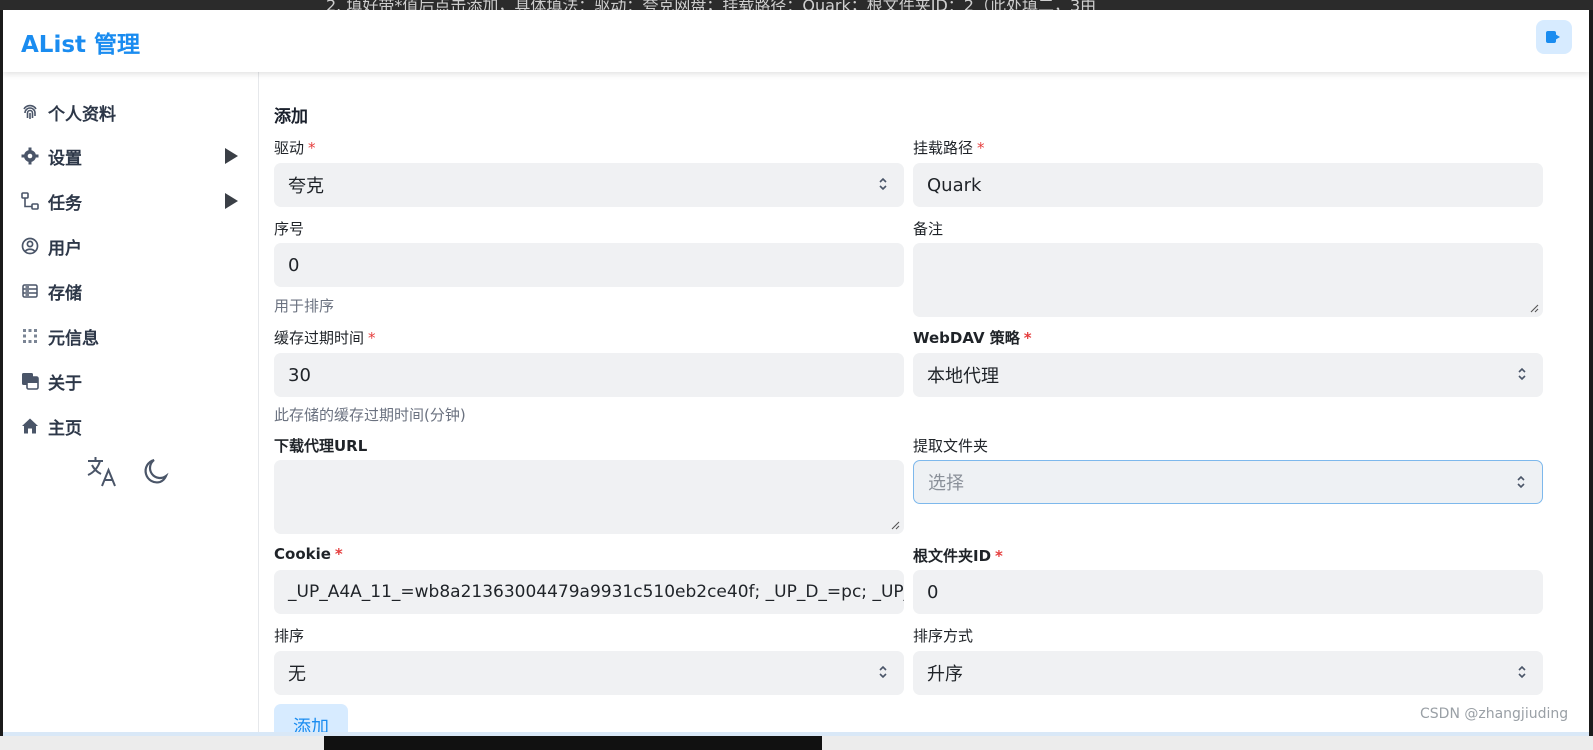  Describe the element at coordinates (65, 203) in the screenshot. I see `sidebar-item-label: 任务` at that location.